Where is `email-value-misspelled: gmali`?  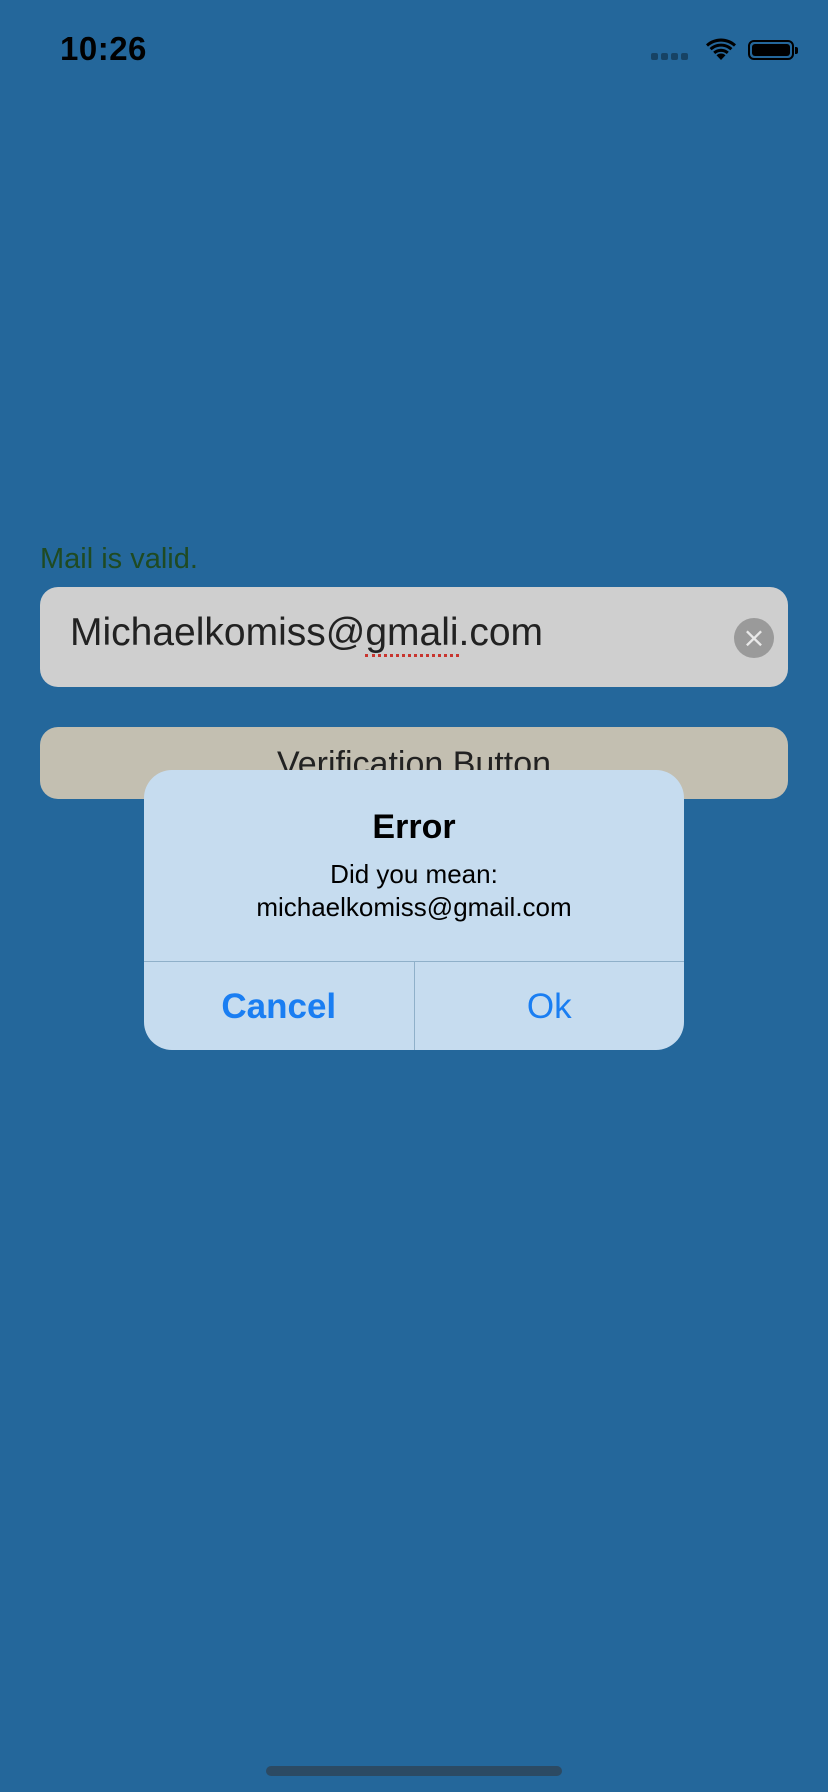
email-value-misspelled: gmali is located at coordinates (412, 634).